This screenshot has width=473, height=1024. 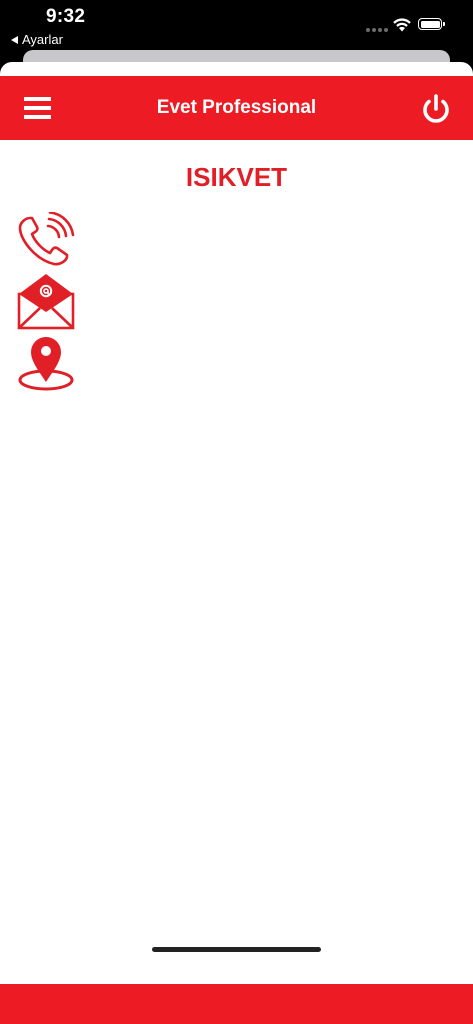 I want to click on location-pin-icon, so click(x=46, y=363).